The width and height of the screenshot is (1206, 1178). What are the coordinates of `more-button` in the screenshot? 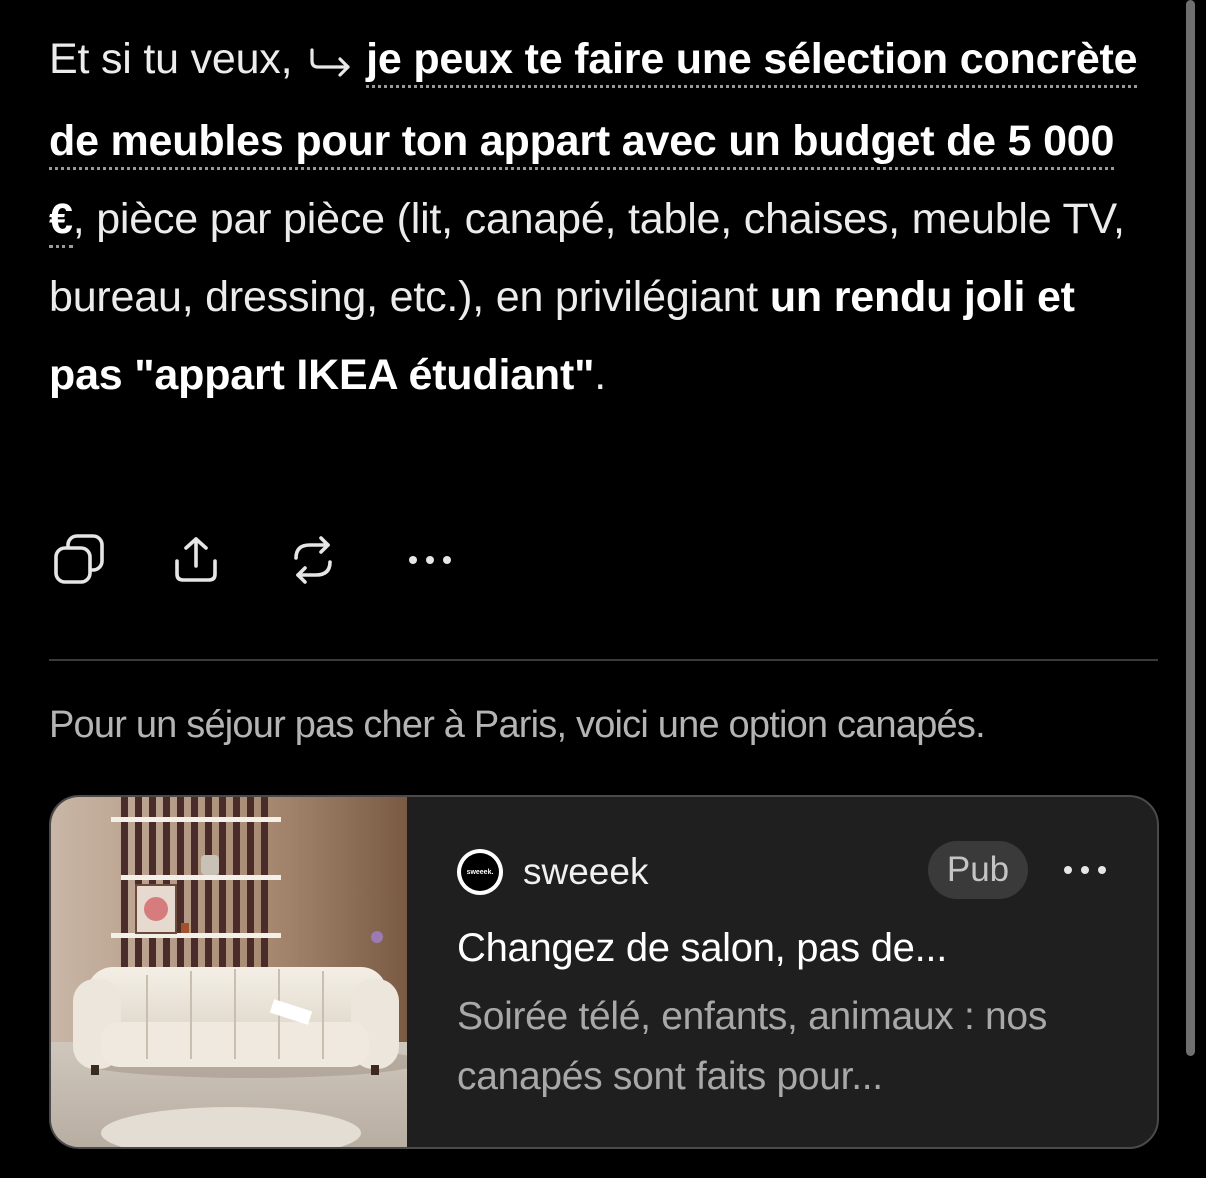 It's located at (430, 560).